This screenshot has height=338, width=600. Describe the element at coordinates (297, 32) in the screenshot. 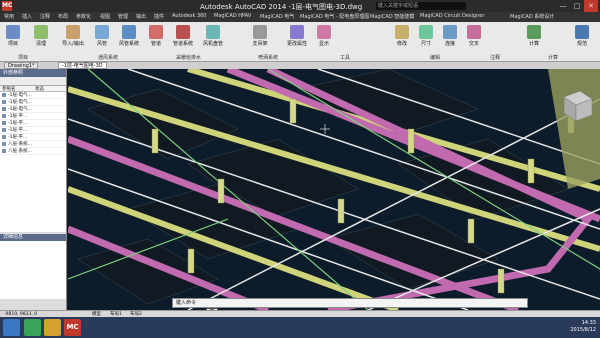

I see `change-props-icon` at that location.